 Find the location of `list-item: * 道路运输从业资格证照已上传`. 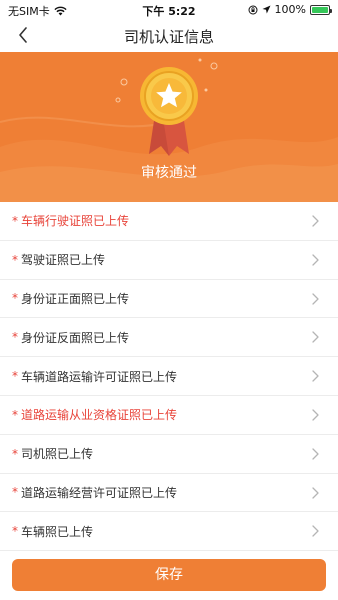

list-item: * 道路运输从业资格证照已上传 is located at coordinates (169, 415).